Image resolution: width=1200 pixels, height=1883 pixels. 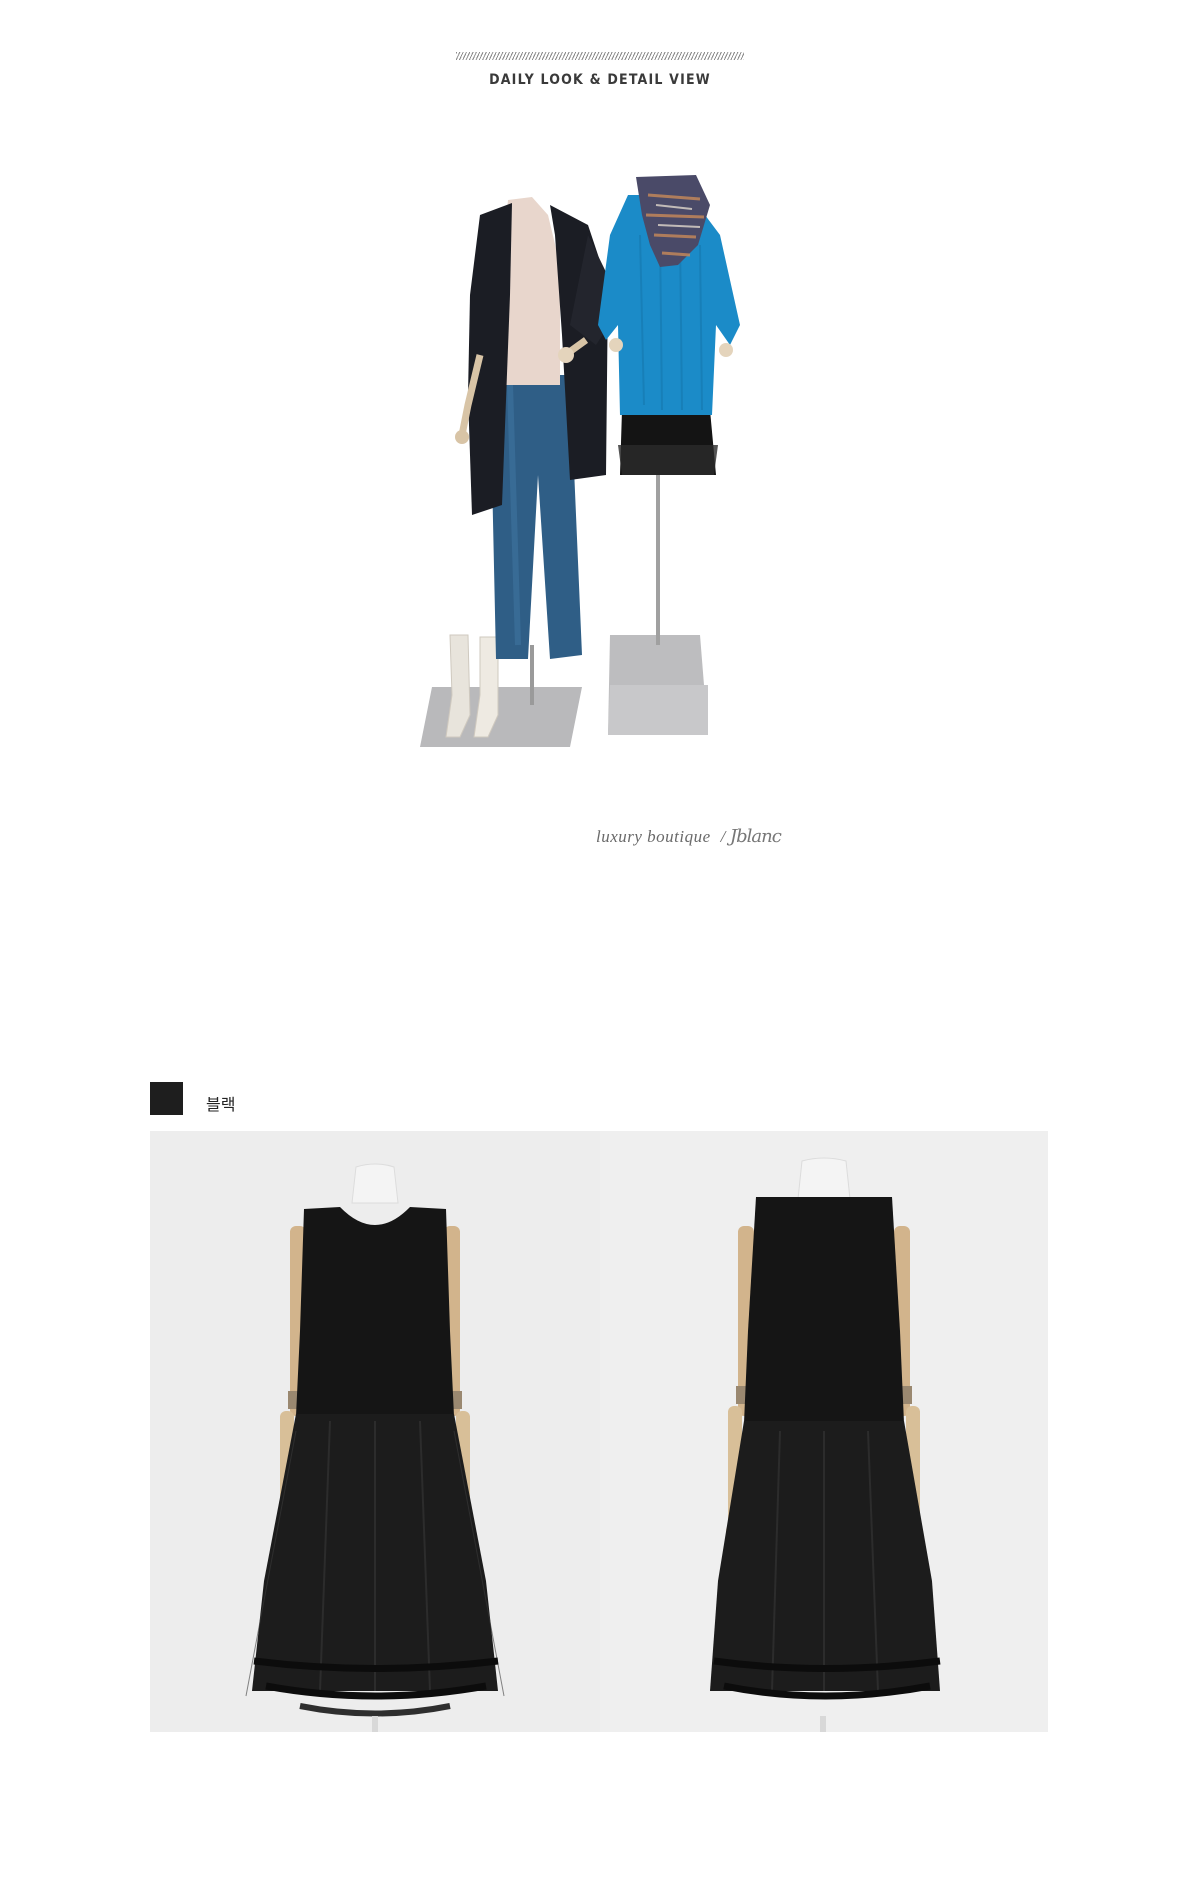 What do you see at coordinates (658, 560) in the screenshot?
I see `right-stand-pole` at bounding box center [658, 560].